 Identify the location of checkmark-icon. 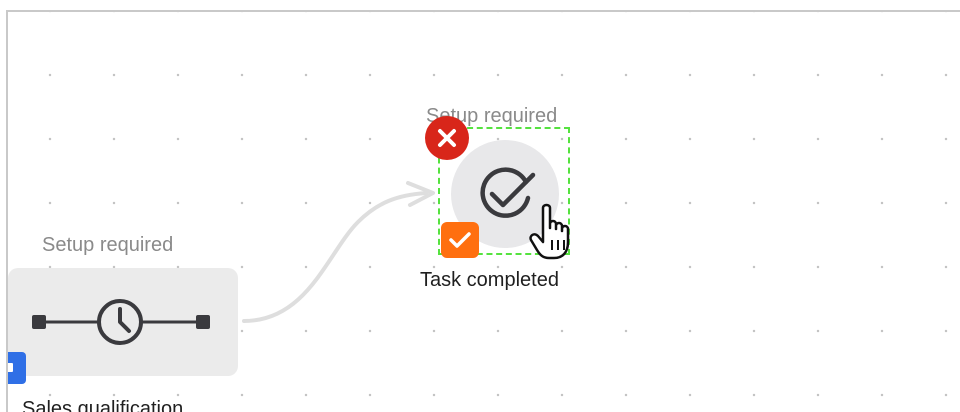
(460, 240).